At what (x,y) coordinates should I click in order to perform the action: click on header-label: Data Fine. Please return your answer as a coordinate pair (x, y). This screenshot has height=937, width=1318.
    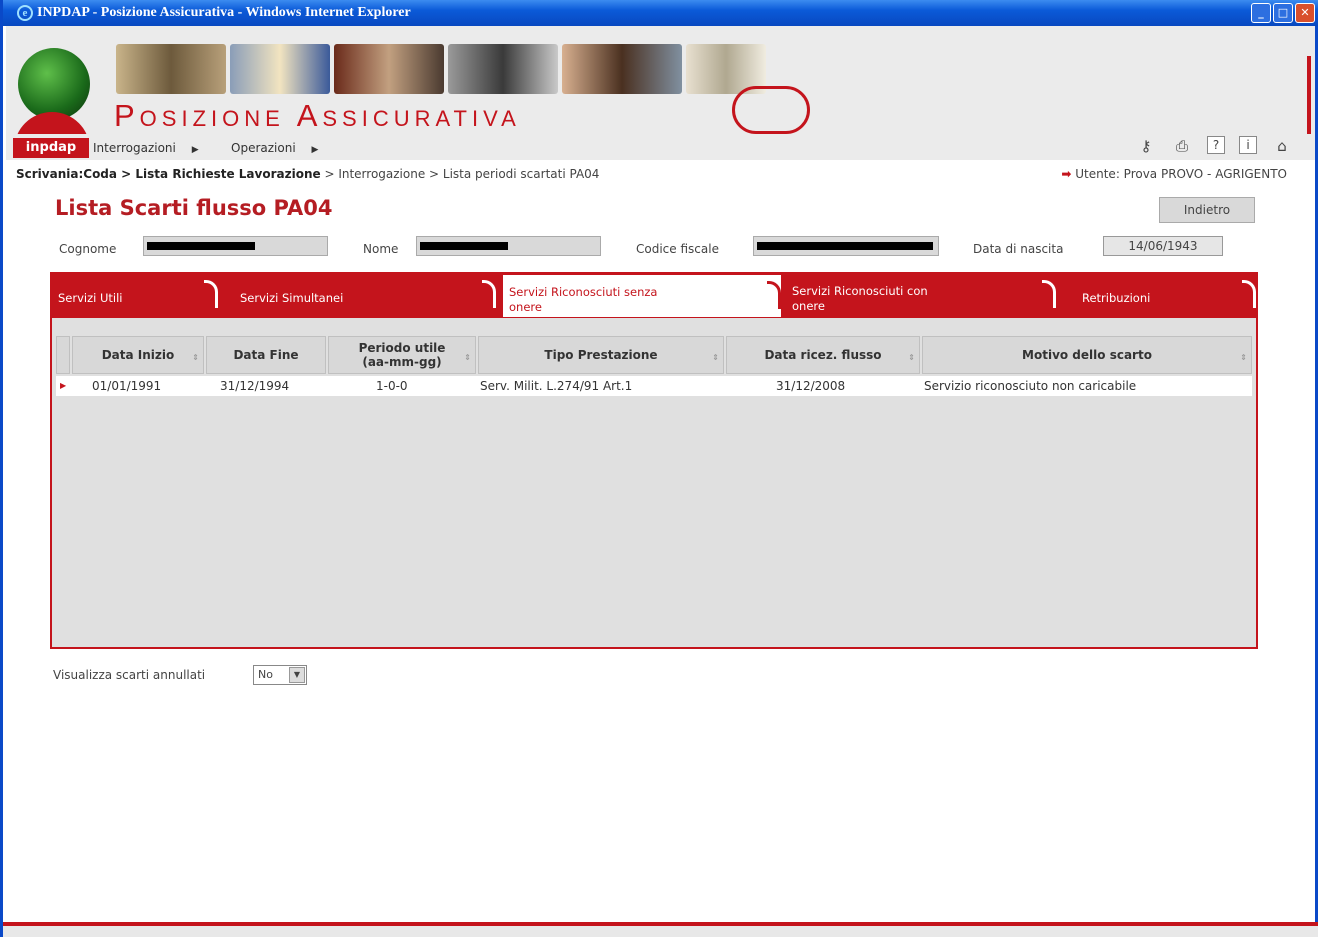
    Looking at the image, I should click on (266, 355).